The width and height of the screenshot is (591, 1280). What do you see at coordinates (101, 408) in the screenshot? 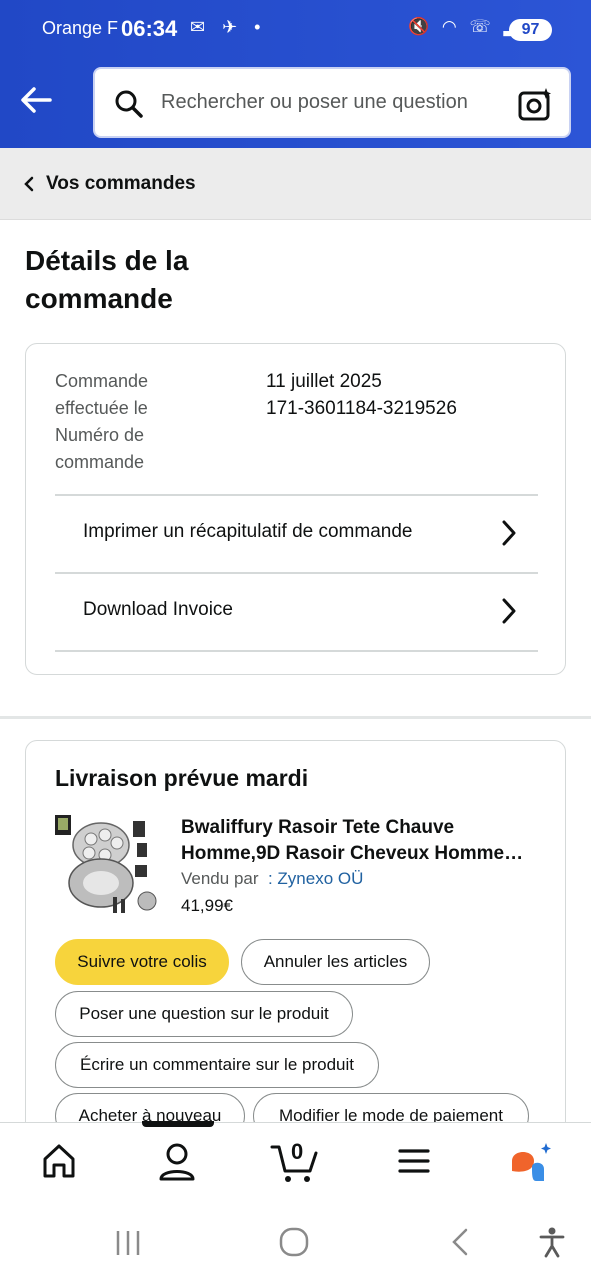
I see `order-date-label-line2: effectuée le` at bounding box center [101, 408].